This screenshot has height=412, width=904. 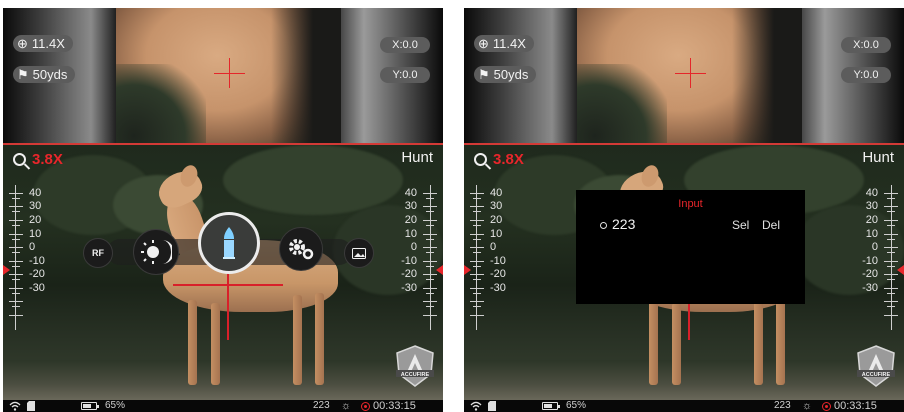 What do you see at coordinates (876, 366) in the screenshot?
I see `accufire-logo: ACCUFIRE` at bounding box center [876, 366].